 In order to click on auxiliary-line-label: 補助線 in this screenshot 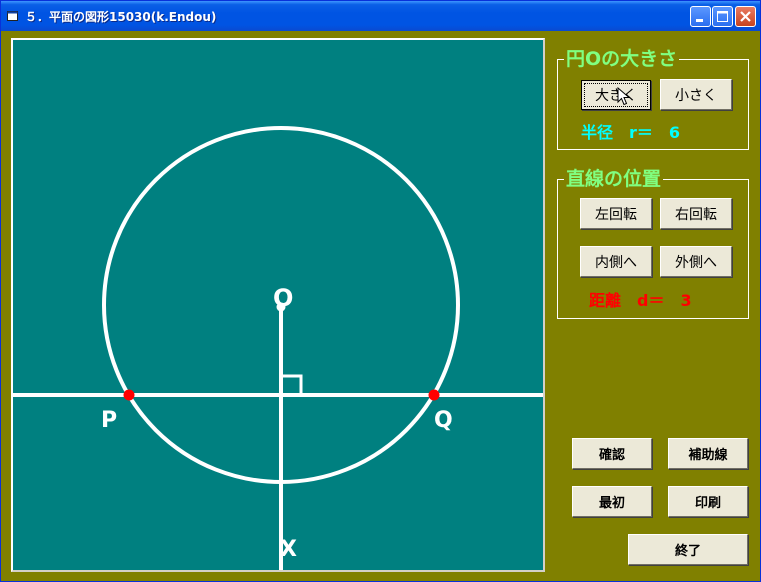, I will do `click(708, 455)`.